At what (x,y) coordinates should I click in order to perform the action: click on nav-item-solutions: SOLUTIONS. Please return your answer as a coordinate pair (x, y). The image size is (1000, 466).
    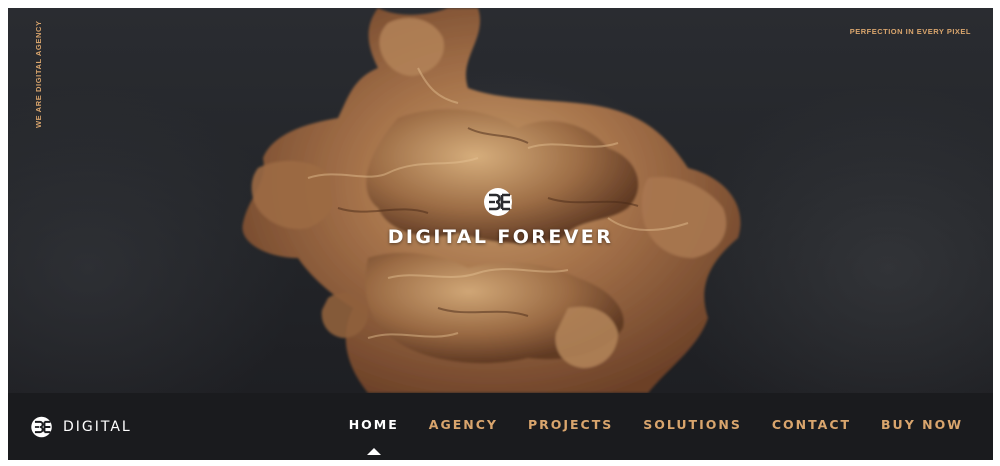
    Looking at the image, I should click on (692, 424).